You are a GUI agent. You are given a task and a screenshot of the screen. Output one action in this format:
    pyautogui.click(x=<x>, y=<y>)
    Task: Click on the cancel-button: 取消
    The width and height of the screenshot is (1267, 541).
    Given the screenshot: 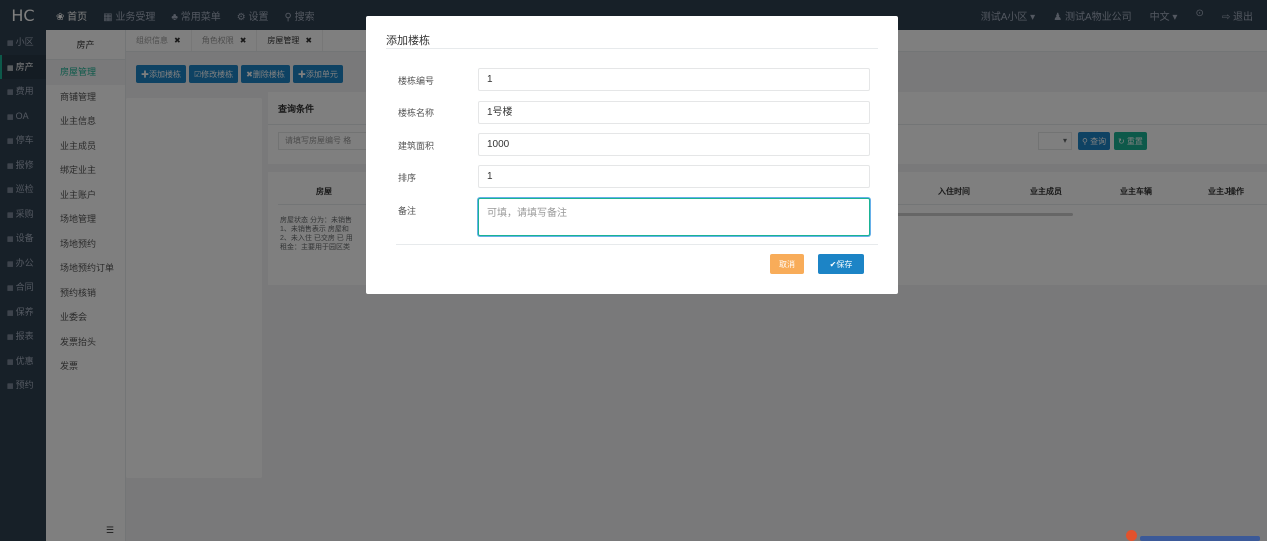 What is the action you would take?
    pyautogui.click(x=787, y=264)
    